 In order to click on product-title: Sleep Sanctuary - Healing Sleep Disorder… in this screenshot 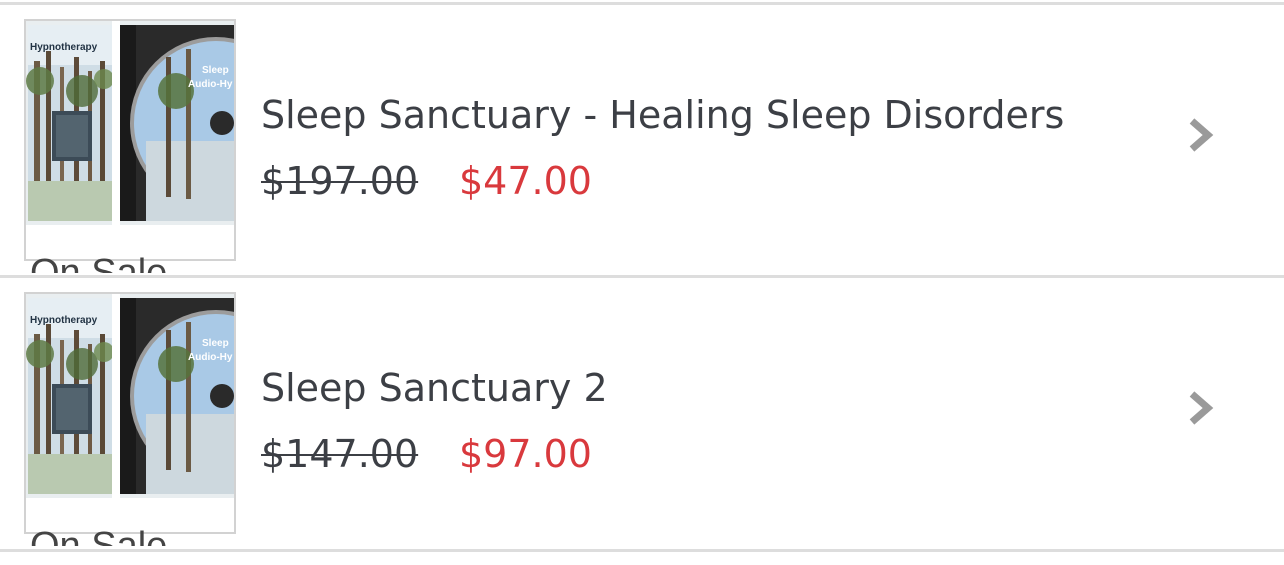, I will do `click(663, 115)`.